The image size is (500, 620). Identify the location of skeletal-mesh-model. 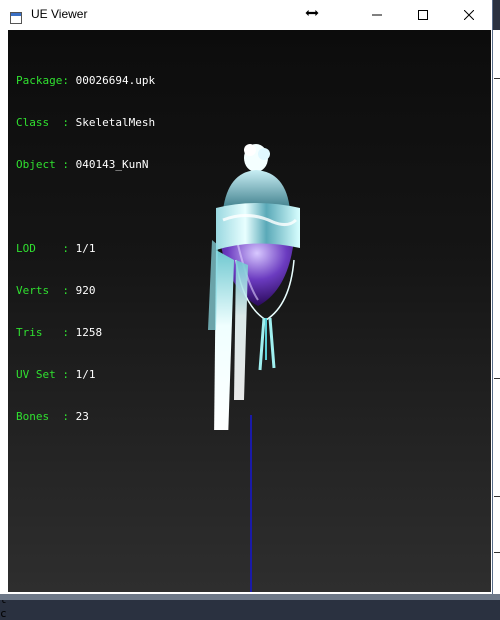
(254, 287).